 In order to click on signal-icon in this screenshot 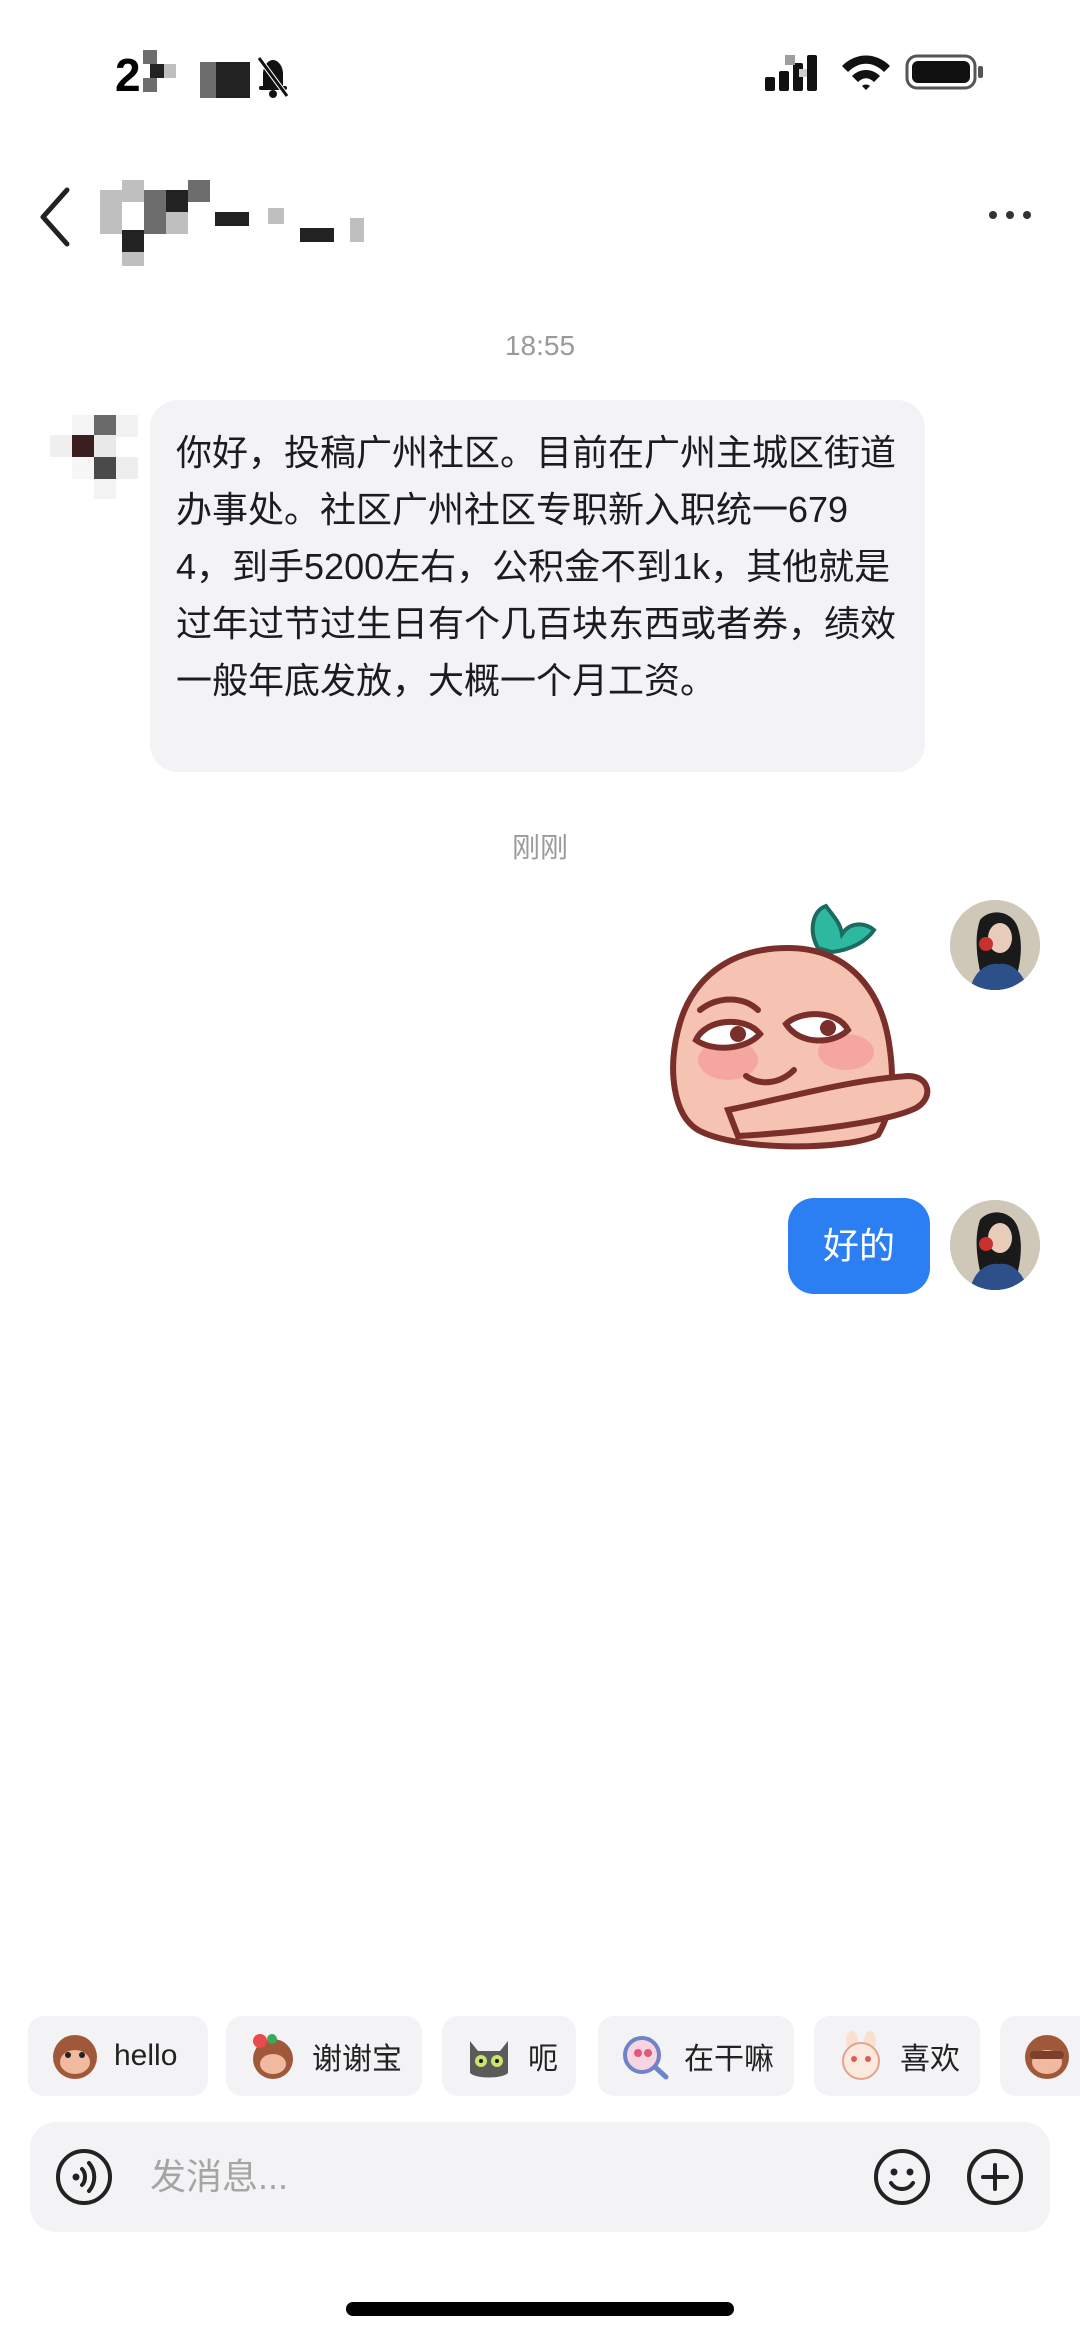, I will do `click(791, 73)`.